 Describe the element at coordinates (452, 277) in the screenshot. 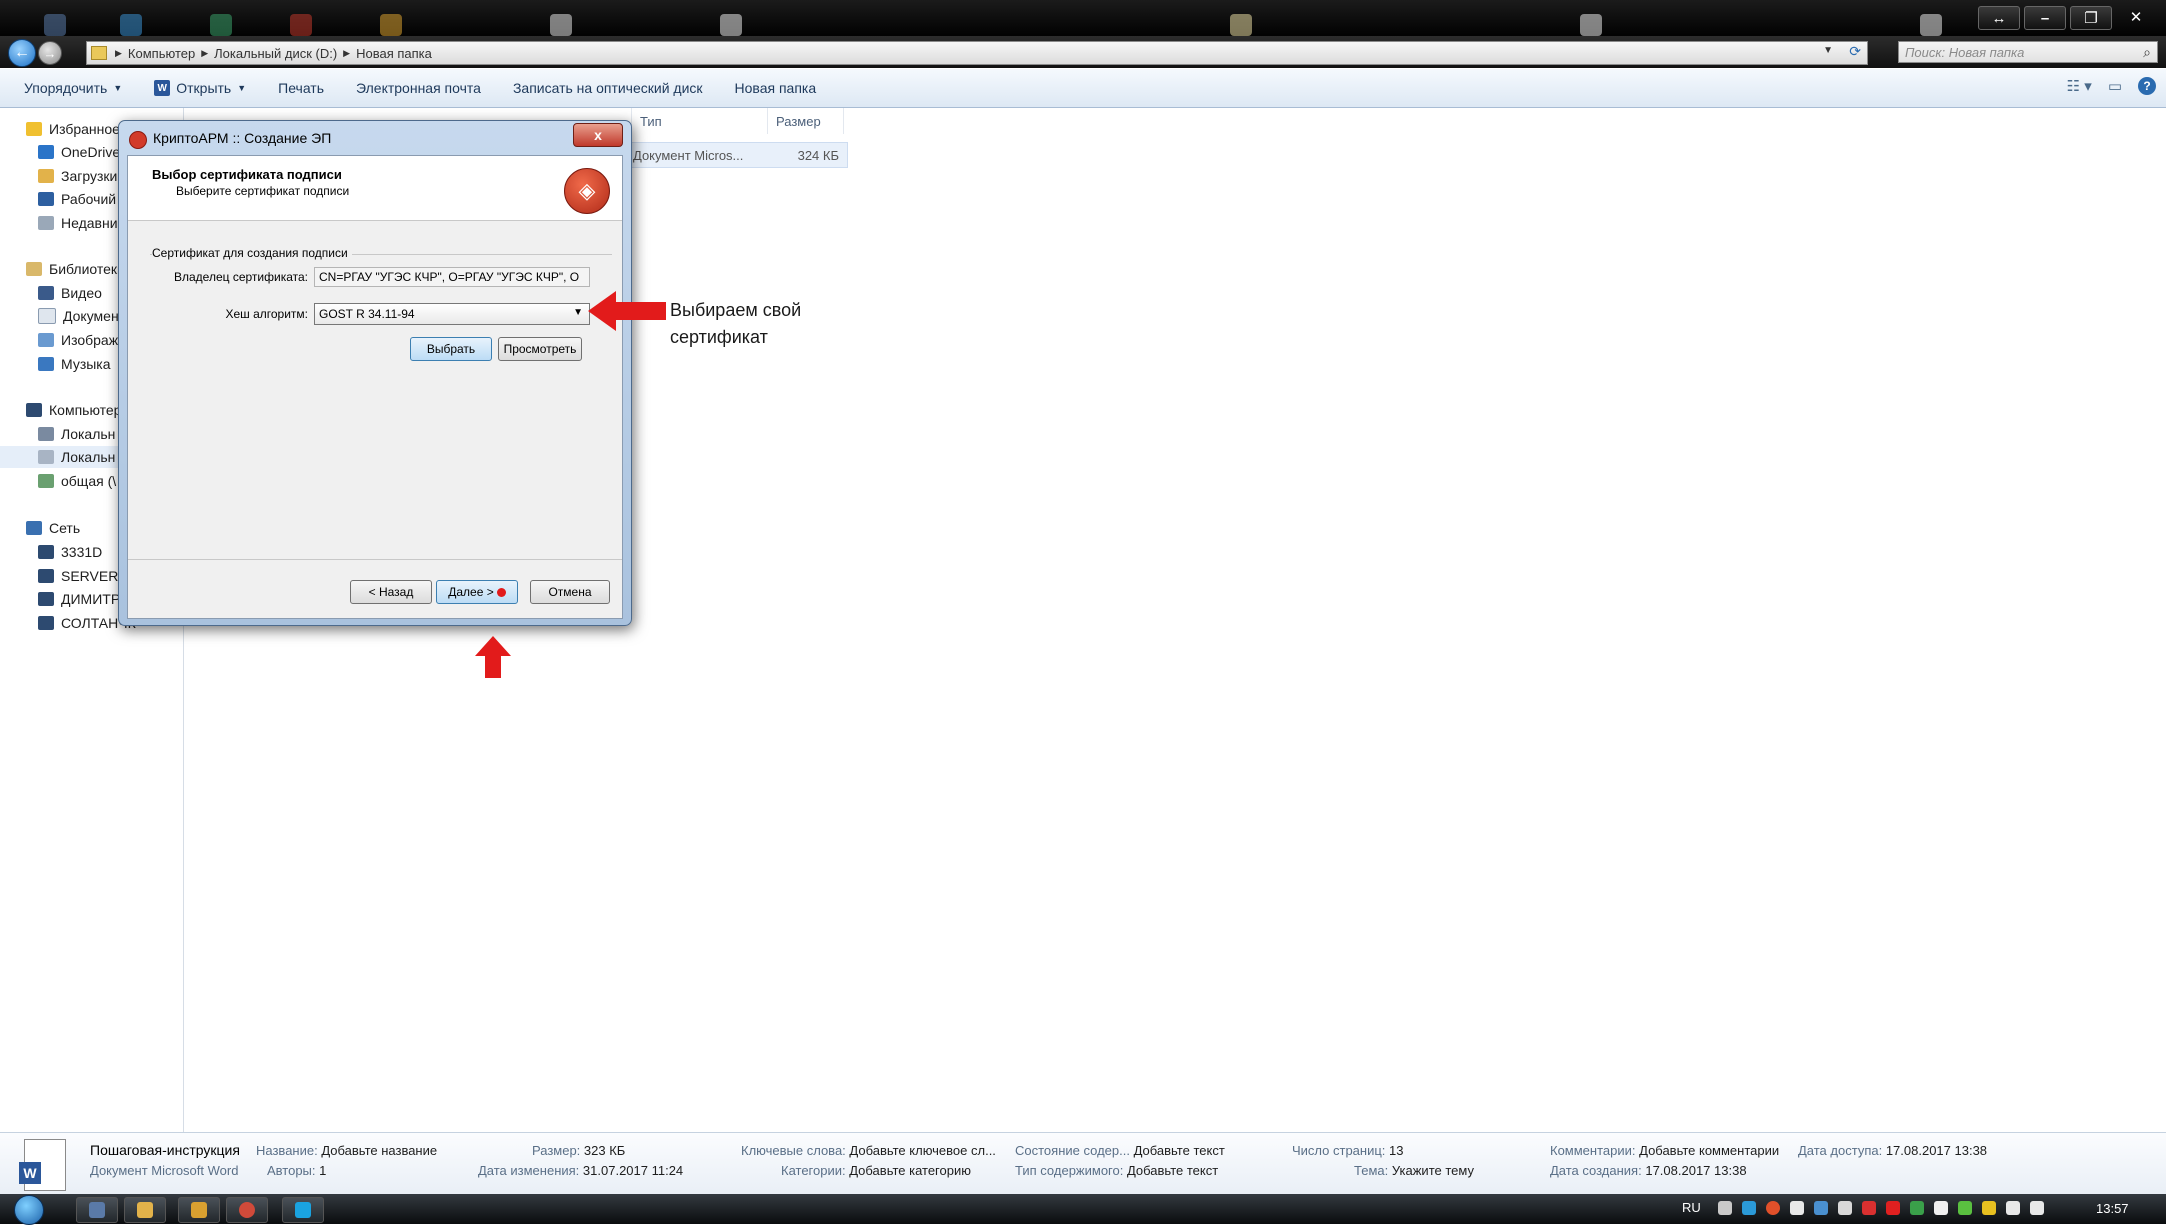

I see `certificate-owner-field: CN=РГАУ "УГЭС КЧР", O=РГАУ "УГЭС КЧР", O` at that location.